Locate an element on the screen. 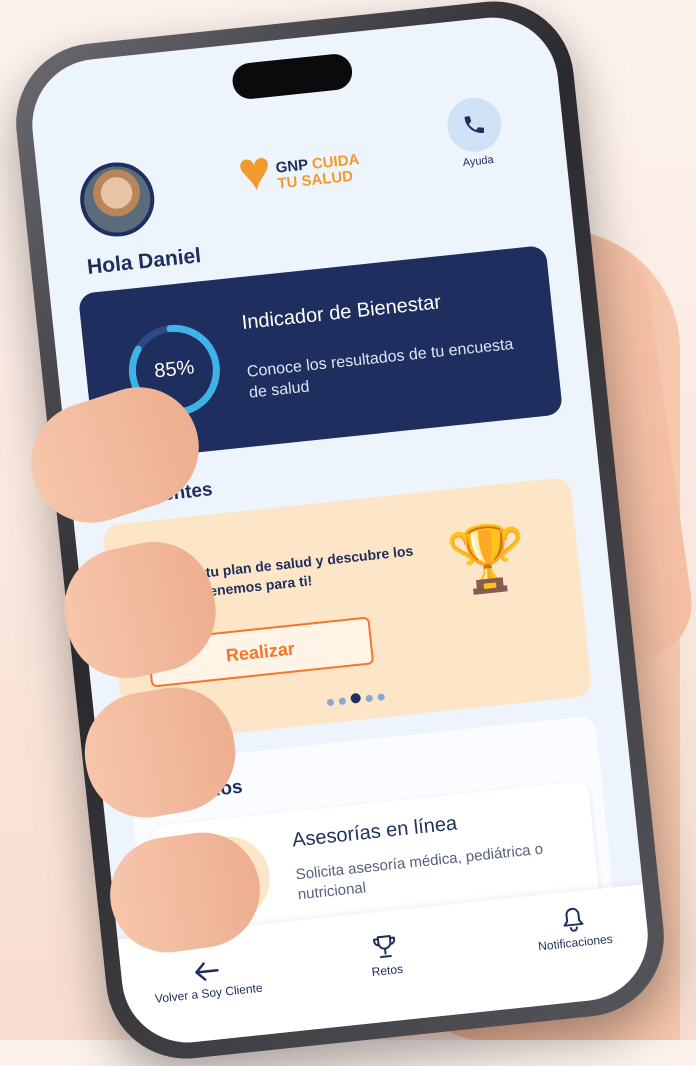 The height and width of the screenshot is (1066, 696). trophy-outline-icon is located at coordinates (384, 947).